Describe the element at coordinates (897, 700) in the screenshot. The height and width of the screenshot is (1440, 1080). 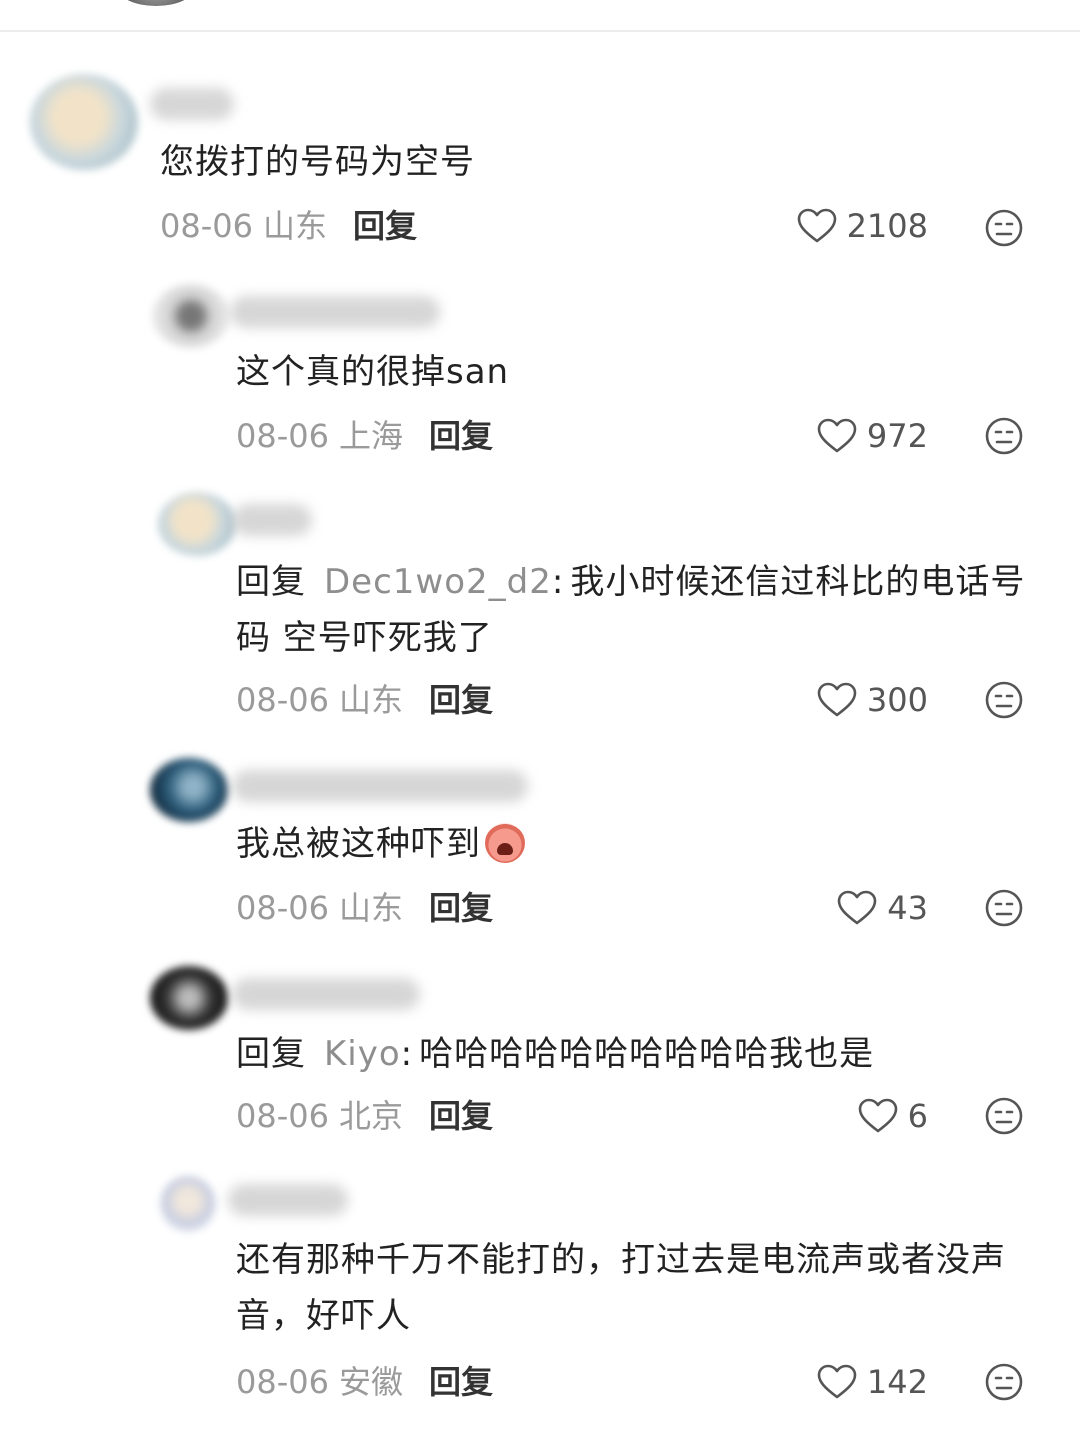
I see `like-count: 300` at that location.